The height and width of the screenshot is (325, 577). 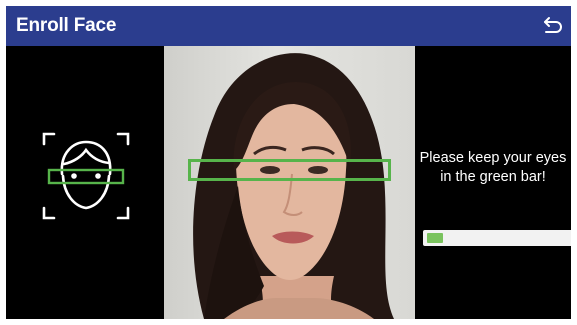 I want to click on enroll-progress-fill, so click(x=435, y=238).